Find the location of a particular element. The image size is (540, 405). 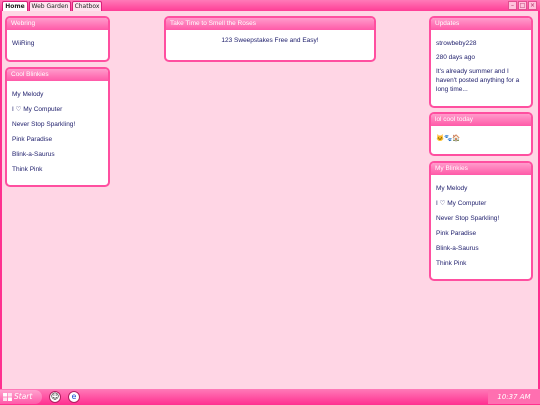

taskbar: Start ☺ e 10:37 AM is located at coordinates (270, 397).